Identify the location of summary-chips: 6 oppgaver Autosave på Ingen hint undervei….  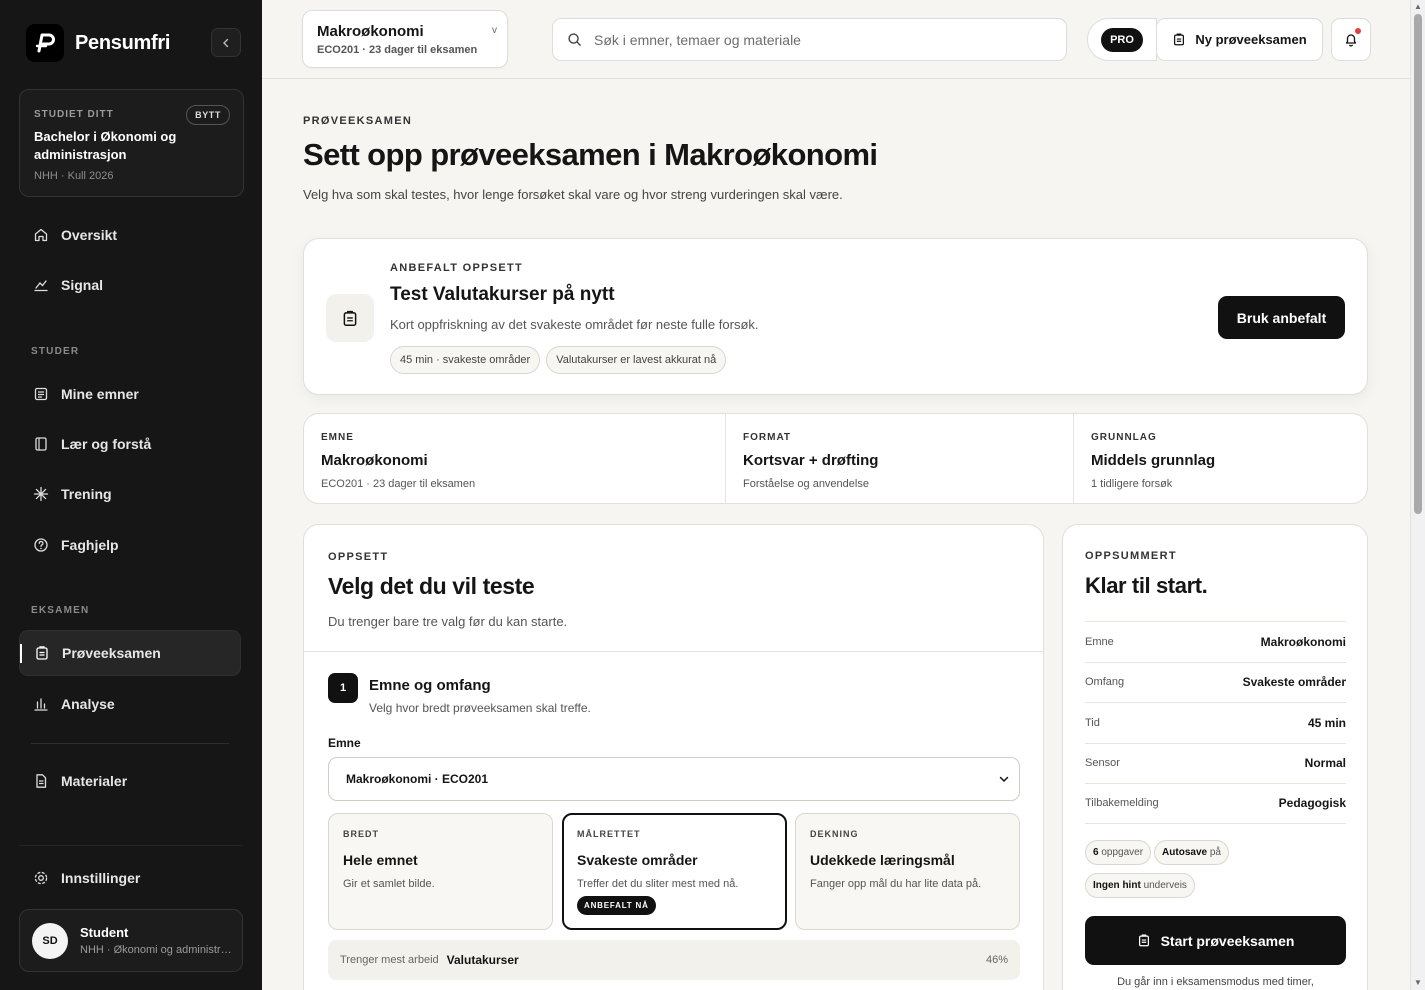
(1215, 873).